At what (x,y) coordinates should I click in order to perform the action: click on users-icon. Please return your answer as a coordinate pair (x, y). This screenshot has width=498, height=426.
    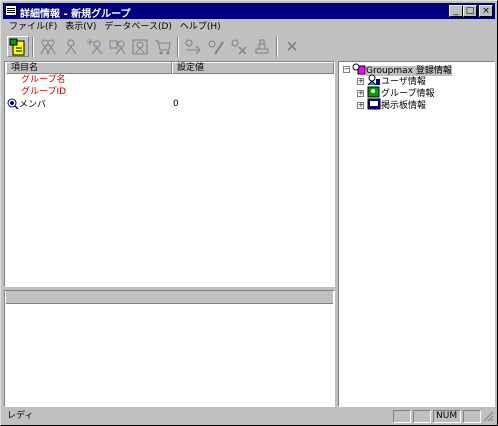
    Looking at the image, I should click on (48, 46).